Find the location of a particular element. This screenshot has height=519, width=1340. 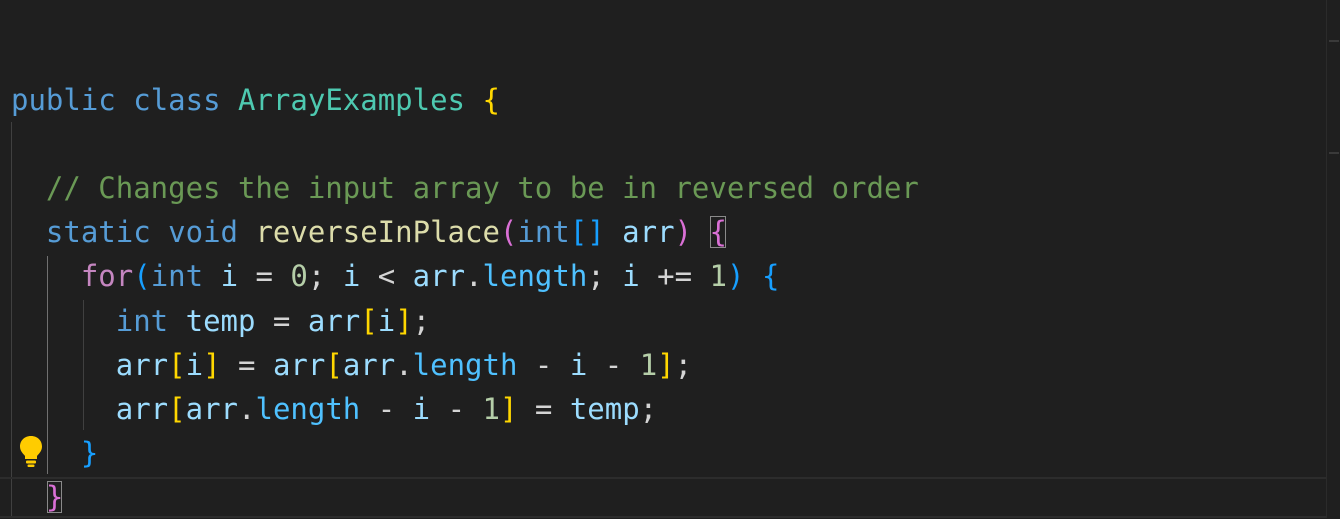

code-token: public is located at coordinates (63, 100).